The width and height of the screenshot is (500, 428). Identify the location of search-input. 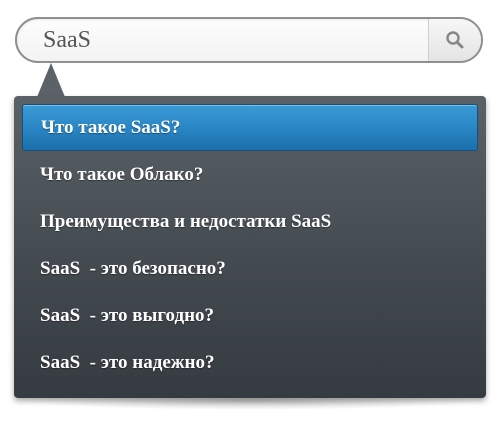
(224, 40).